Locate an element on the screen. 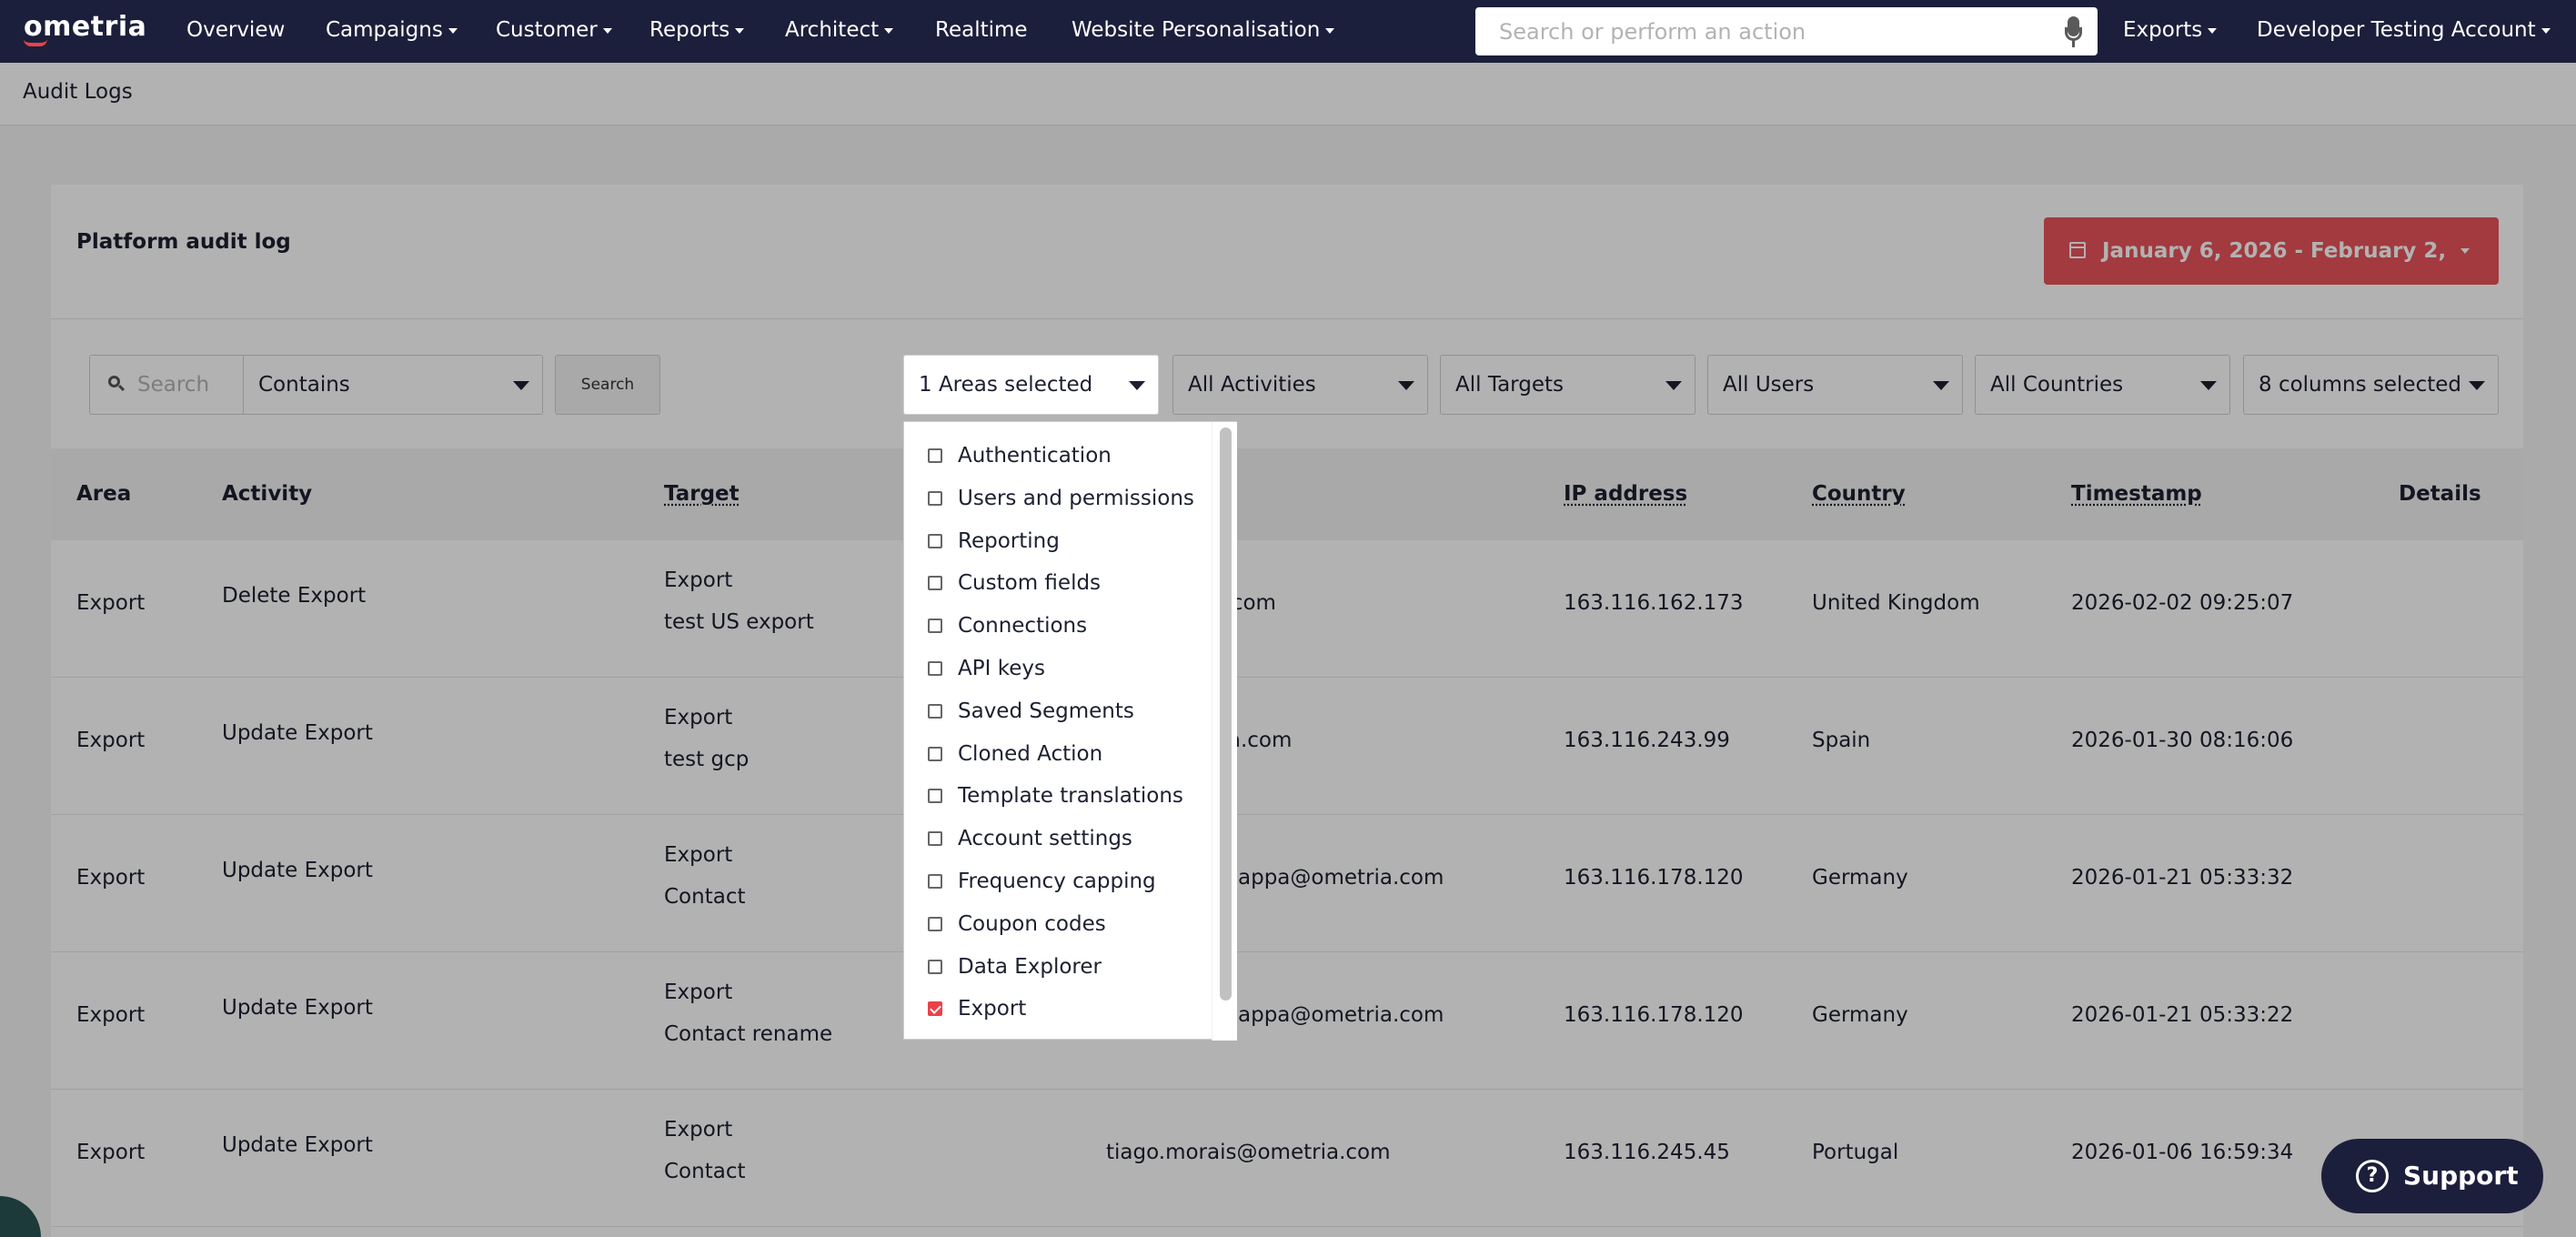  nav-exports: Exports is located at coordinates (2170, 31).